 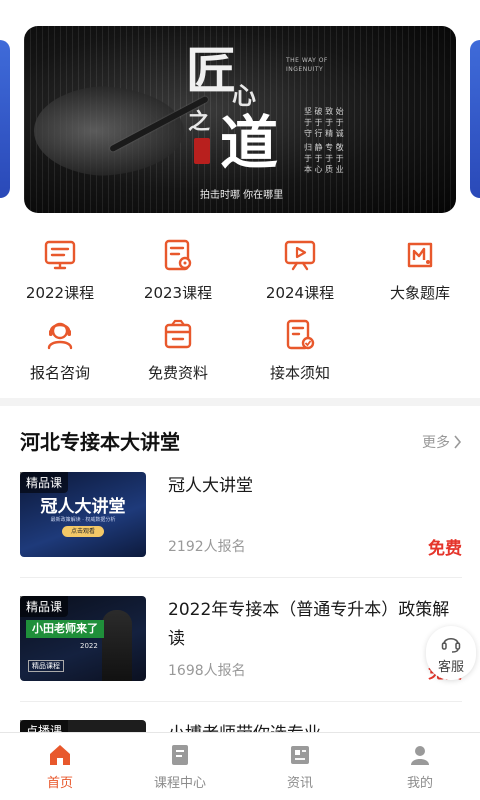 I want to click on banner-title-zhi: 之, so click(x=199, y=122).